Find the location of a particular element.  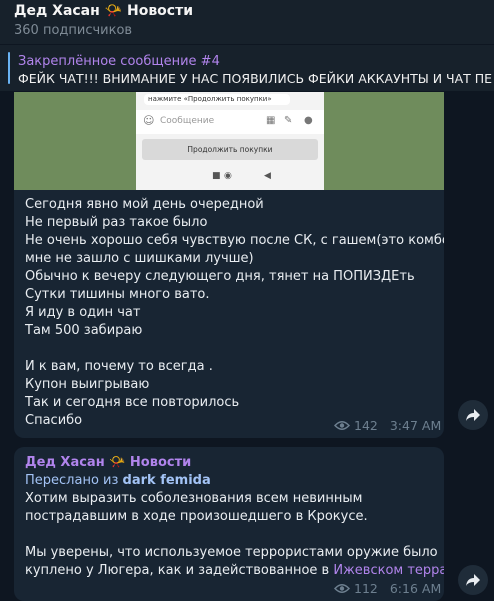

text-line: Не первый раз такое было is located at coordinates (116, 222).